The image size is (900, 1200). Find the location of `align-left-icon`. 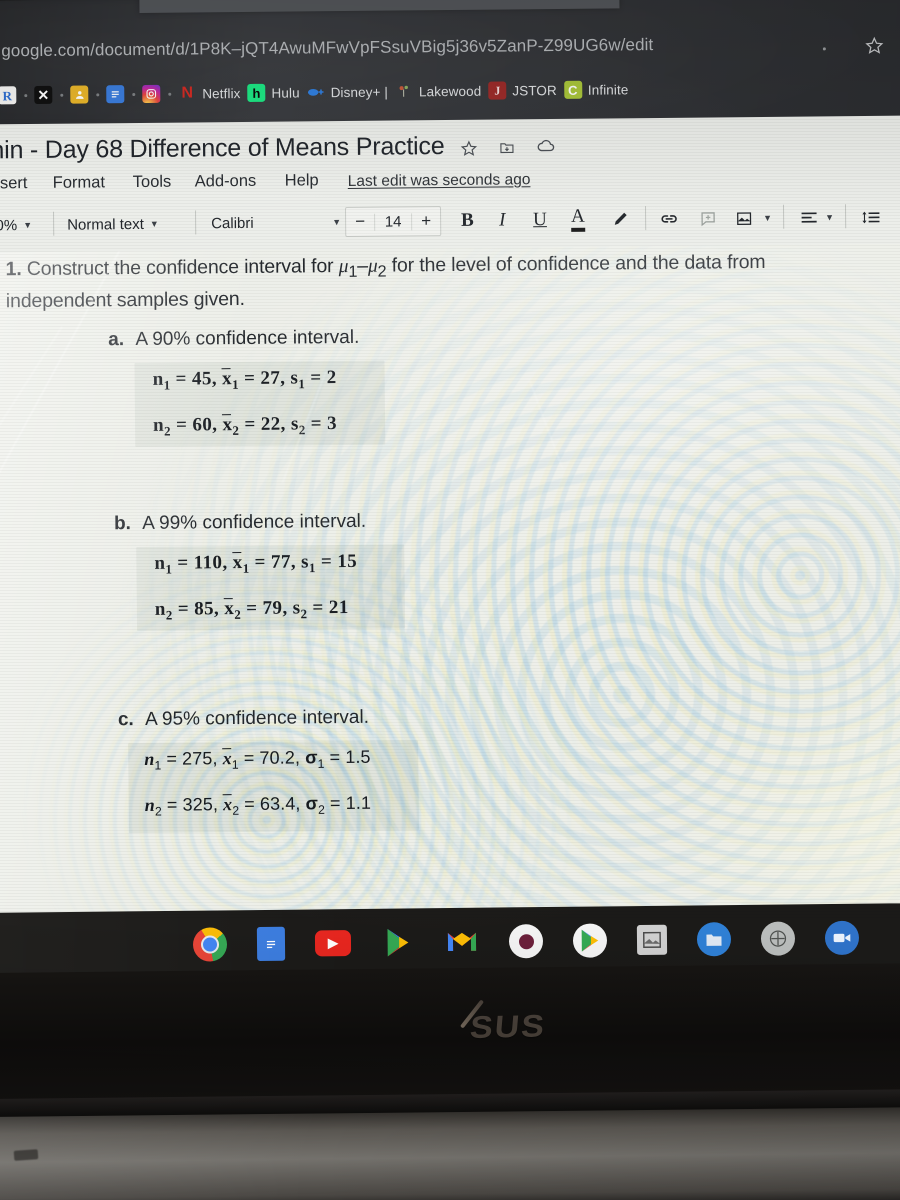

align-left-icon is located at coordinates (809, 217).